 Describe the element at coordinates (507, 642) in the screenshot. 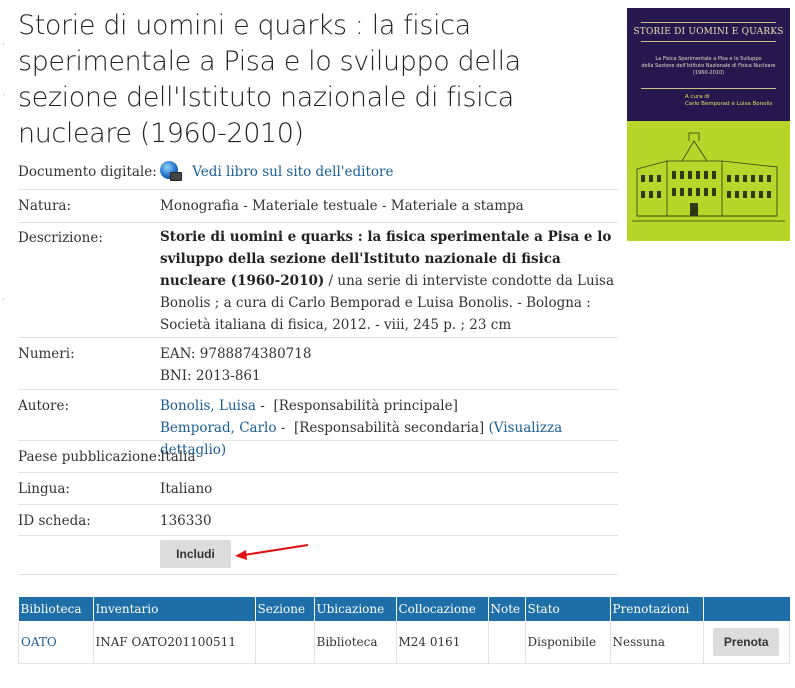

I see `note-cell` at that location.